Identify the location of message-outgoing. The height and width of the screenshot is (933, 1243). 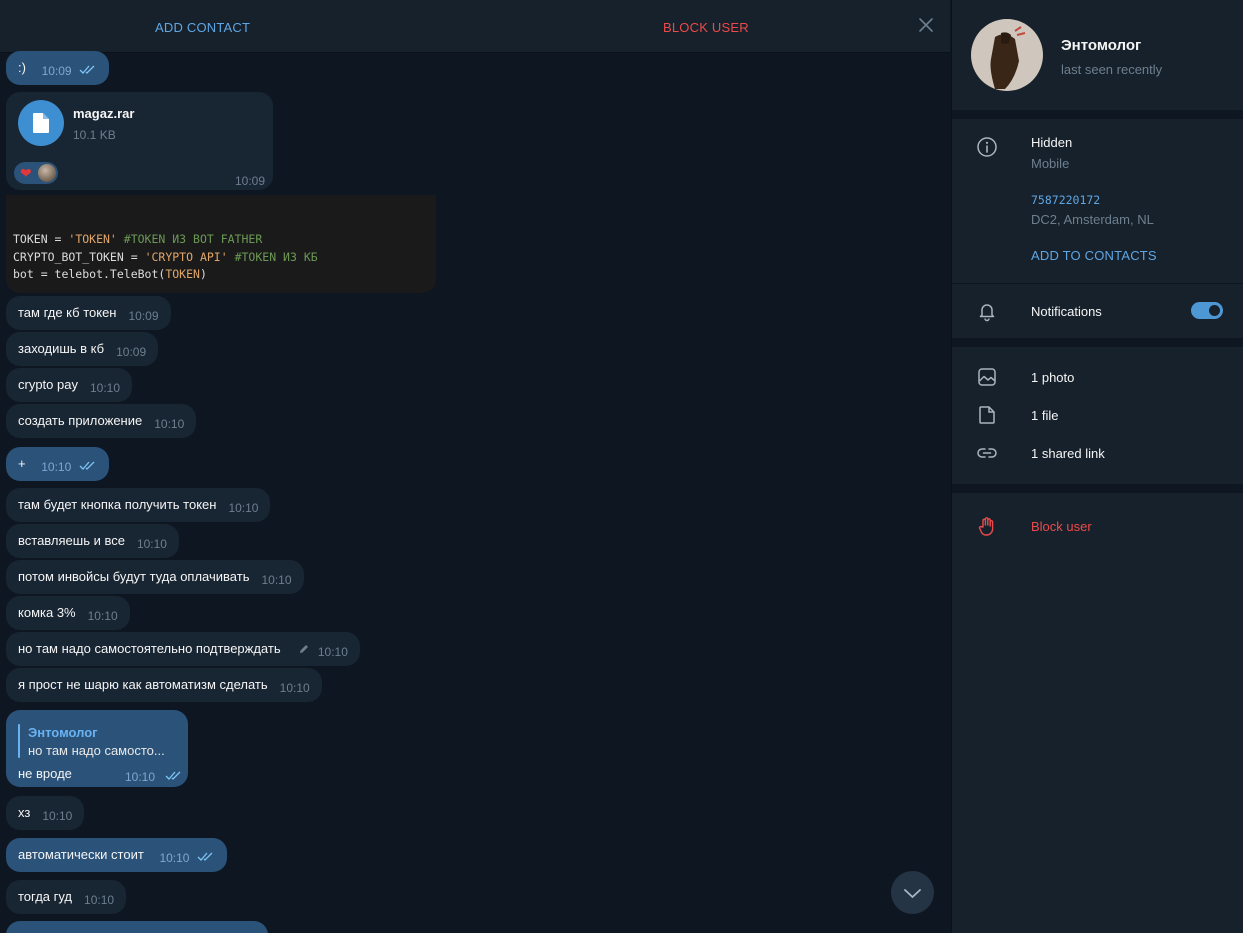
(137, 927).